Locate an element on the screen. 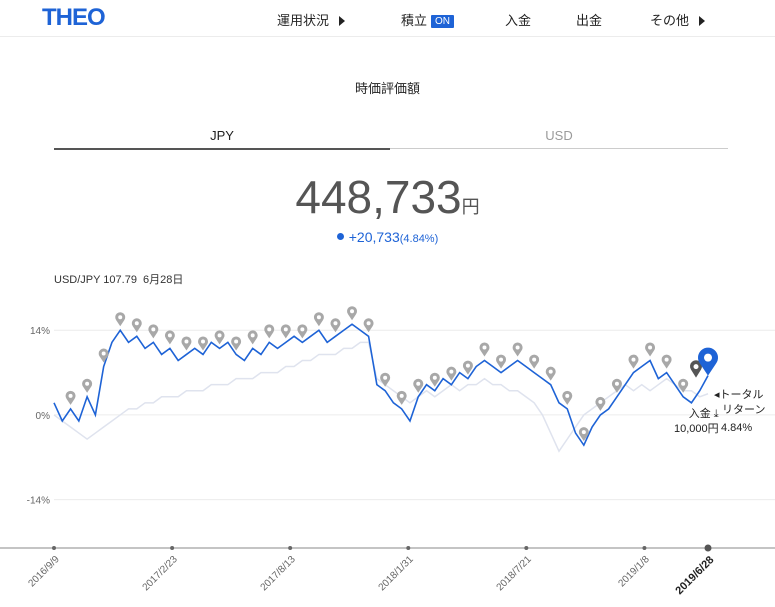  total-return-line1: ◂トータル is located at coordinates (739, 395).